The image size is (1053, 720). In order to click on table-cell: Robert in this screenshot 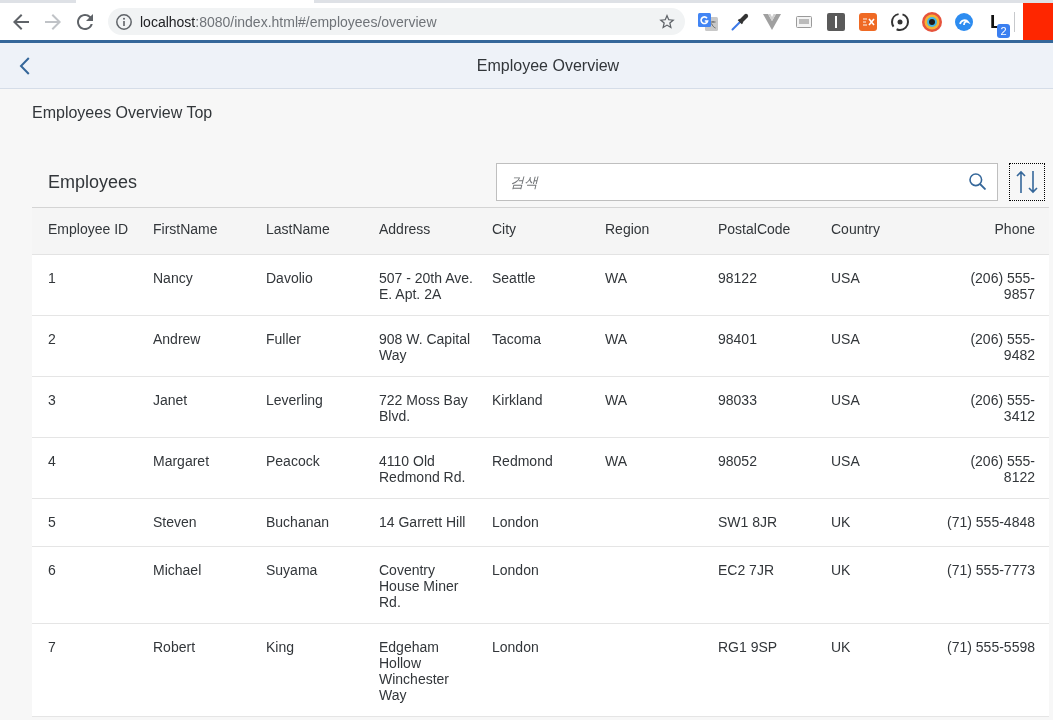, I will do `click(201, 670)`.